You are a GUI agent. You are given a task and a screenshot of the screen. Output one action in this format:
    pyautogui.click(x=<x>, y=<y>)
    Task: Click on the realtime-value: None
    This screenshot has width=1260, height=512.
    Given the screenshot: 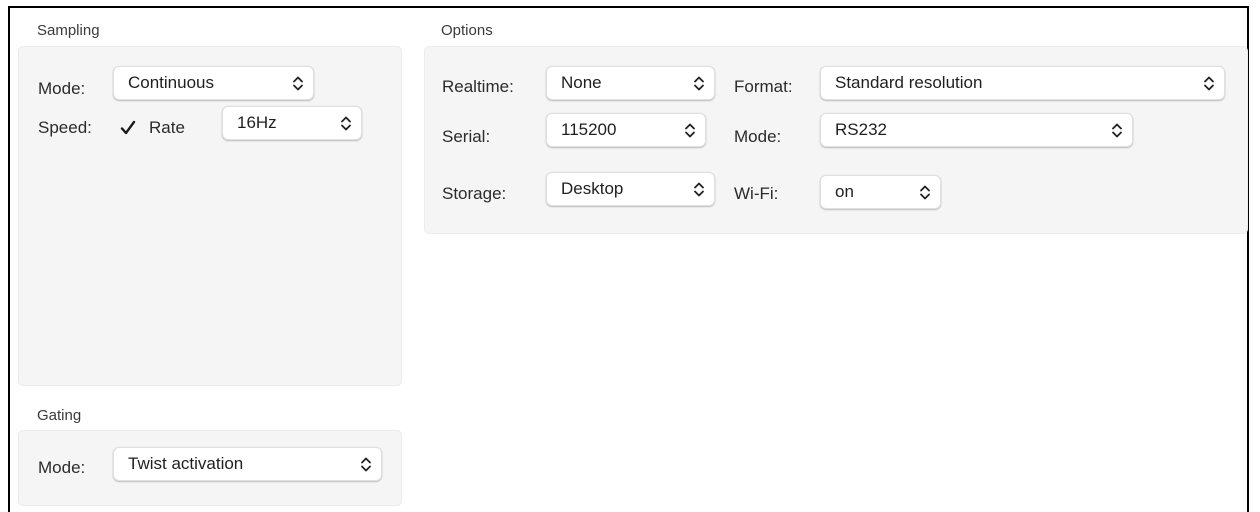 What is the action you would take?
    pyautogui.click(x=581, y=82)
    